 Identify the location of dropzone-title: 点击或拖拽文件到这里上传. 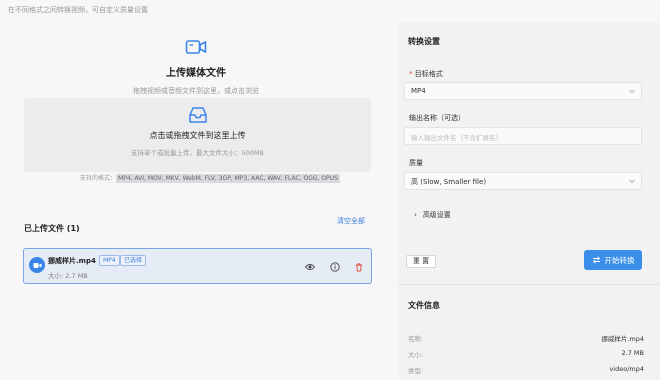
(197, 135).